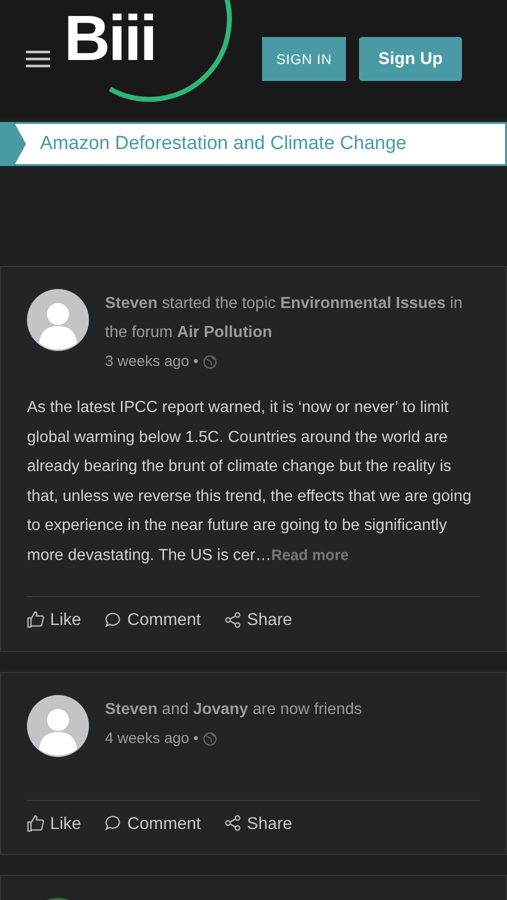 The image size is (507, 900). What do you see at coordinates (233, 710) in the screenshot?
I see `activity-headline: Steven and Jovany are now friends` at bounding box center [233, 710].